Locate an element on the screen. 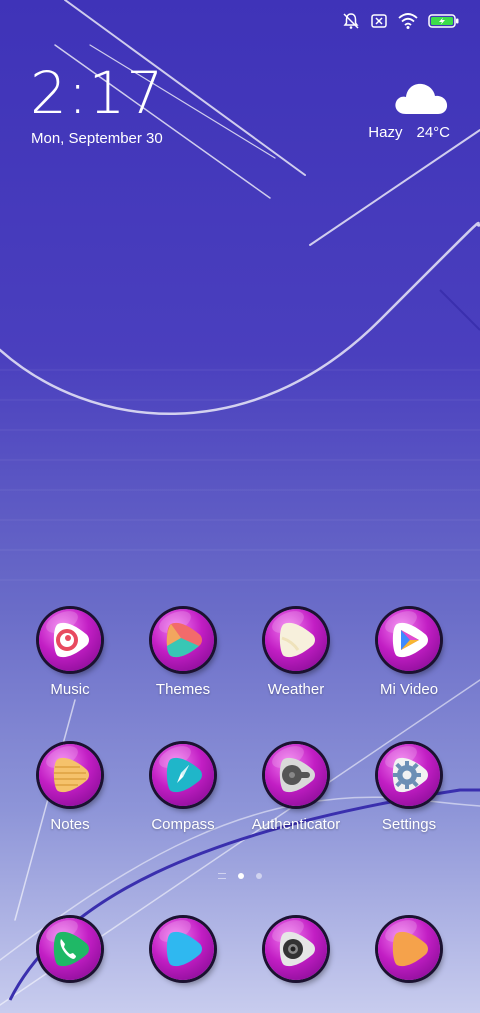  settings-icon is located at coordinates (410, 775).